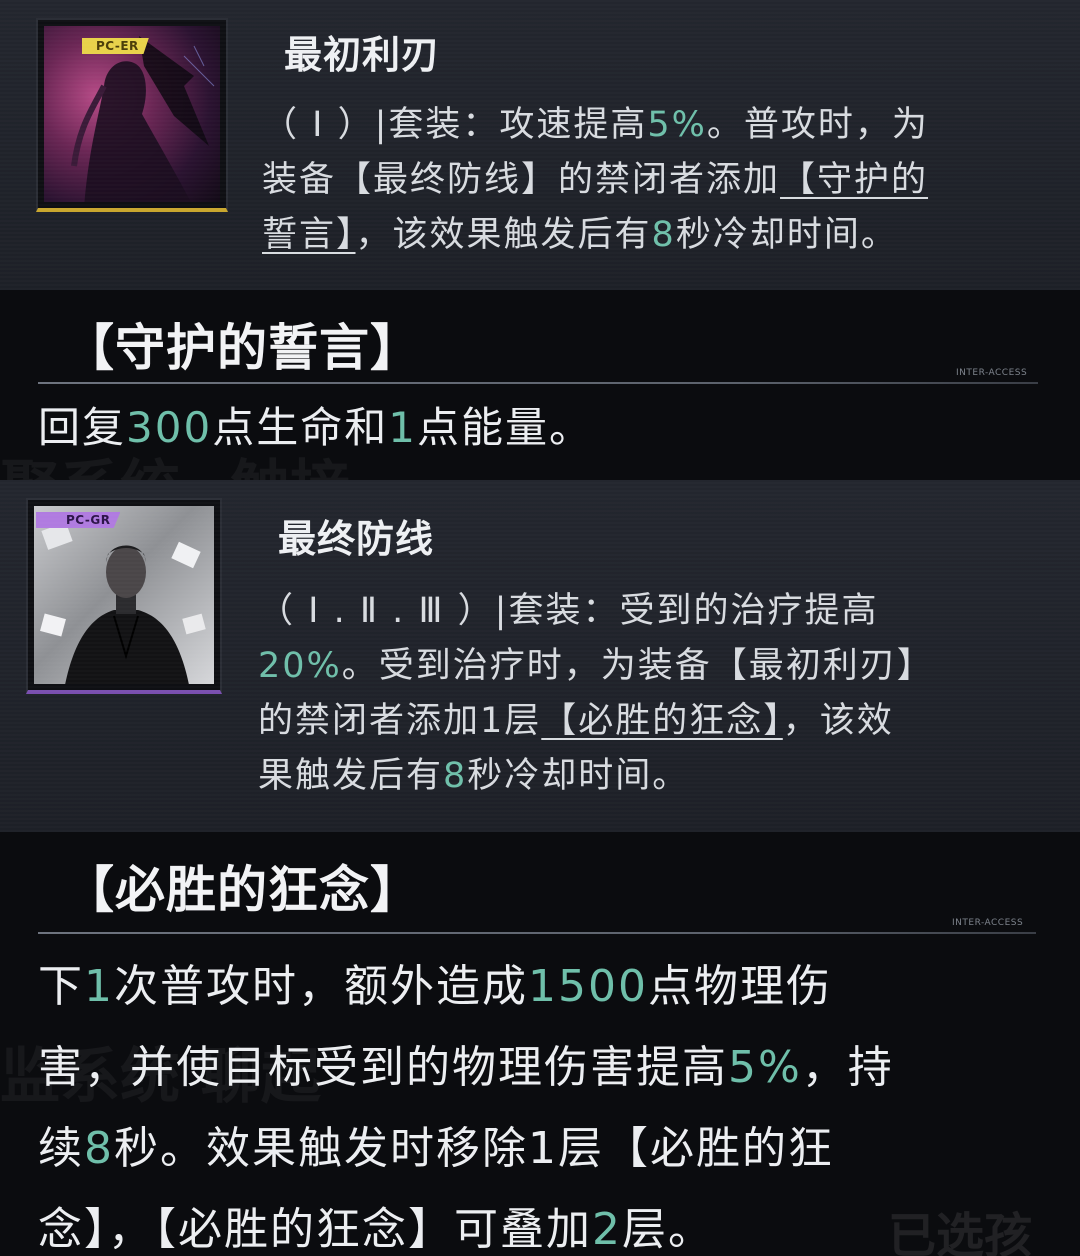 The height and width of the screenshot is (1256, 1080). I want to click on text-line: （ Ⅰ . Ⅱ . Ⅲ ）|套装：受到的治疗提高, so click(665, 611).